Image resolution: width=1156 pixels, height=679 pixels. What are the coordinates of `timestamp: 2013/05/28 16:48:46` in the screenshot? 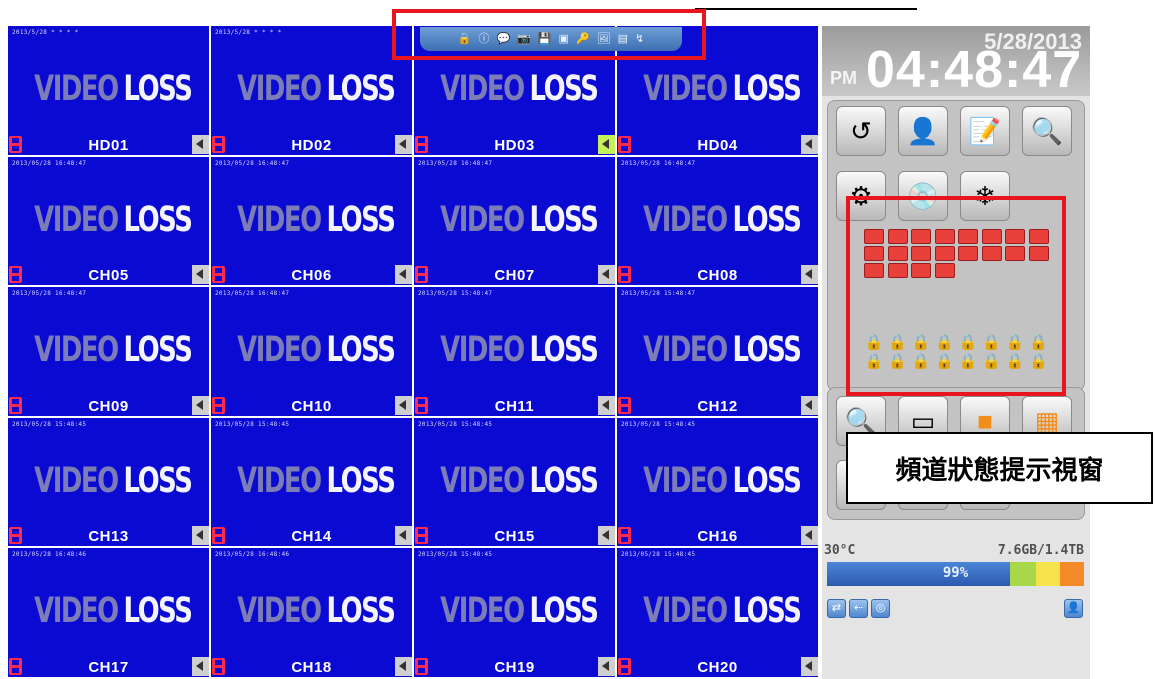 It's located at (252, 555).